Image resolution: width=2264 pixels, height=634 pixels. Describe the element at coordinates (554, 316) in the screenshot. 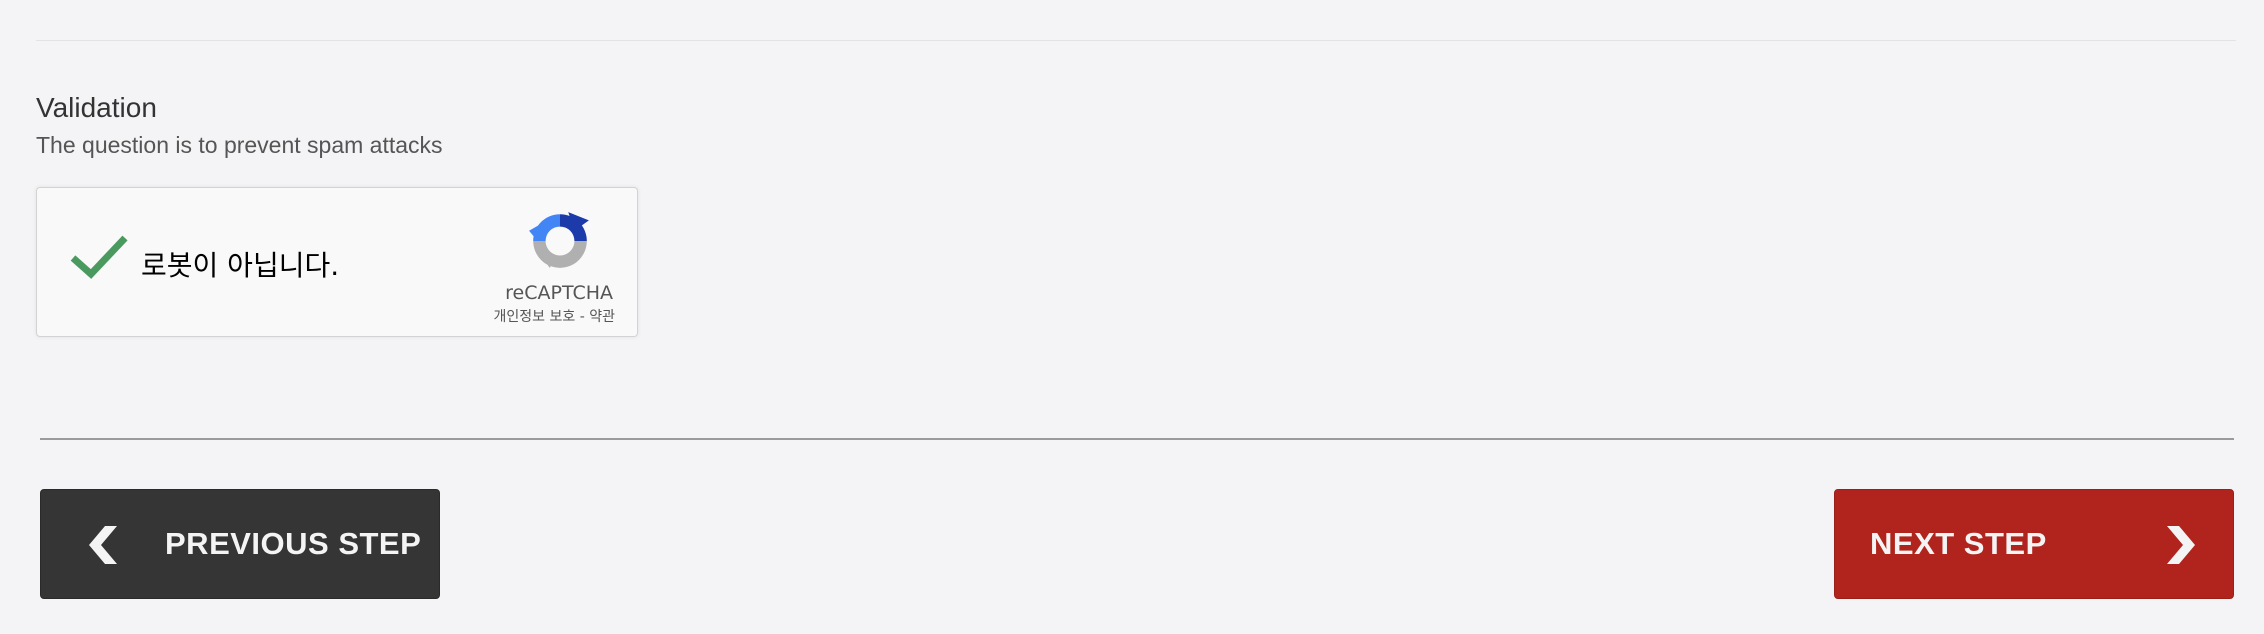

I see `recaptcha-privacy-terms-links: 개인정보 보호 - 약관` at that location.